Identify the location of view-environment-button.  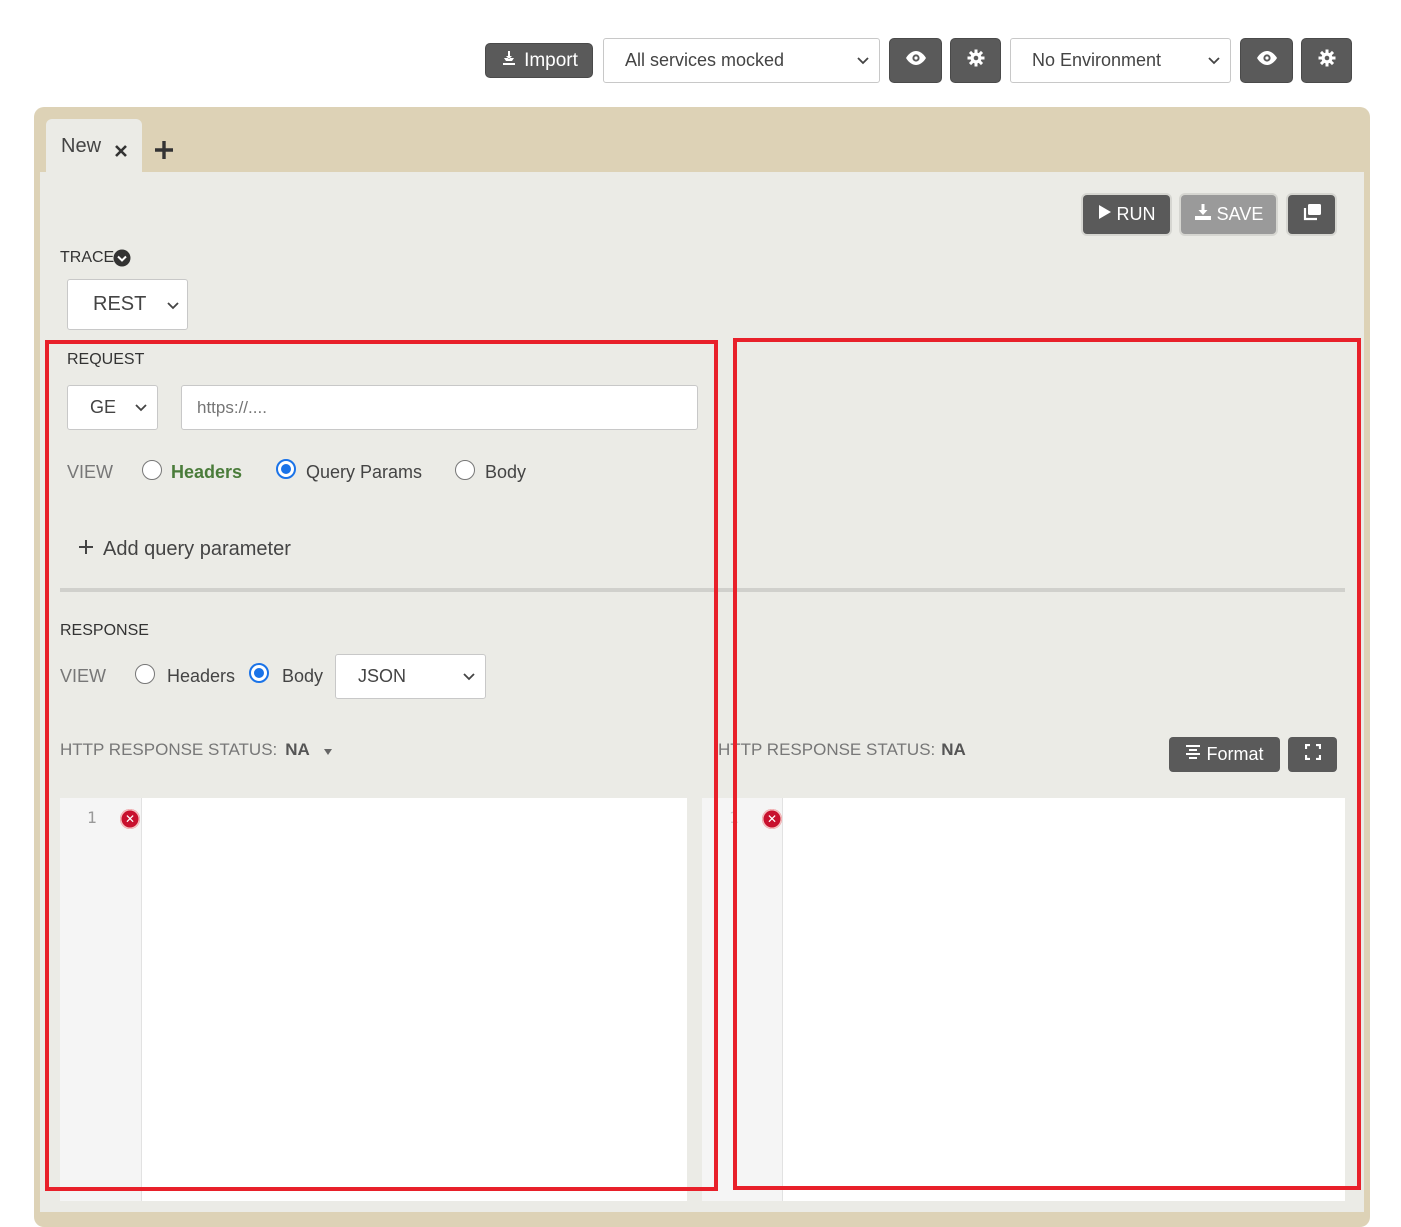
(1266, 60).